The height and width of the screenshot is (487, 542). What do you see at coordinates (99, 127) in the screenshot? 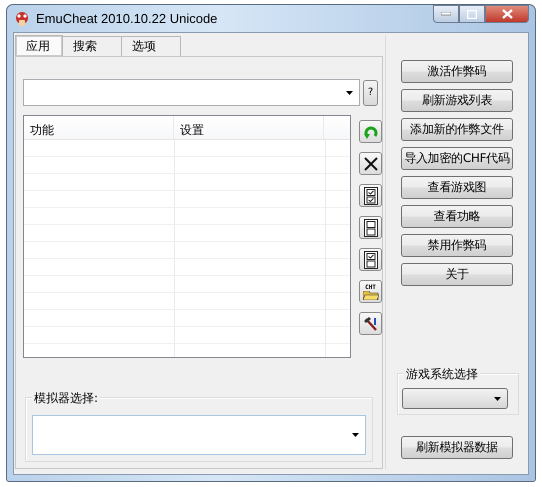
I see `column-header: 功能` at bounding box center [99, 127].